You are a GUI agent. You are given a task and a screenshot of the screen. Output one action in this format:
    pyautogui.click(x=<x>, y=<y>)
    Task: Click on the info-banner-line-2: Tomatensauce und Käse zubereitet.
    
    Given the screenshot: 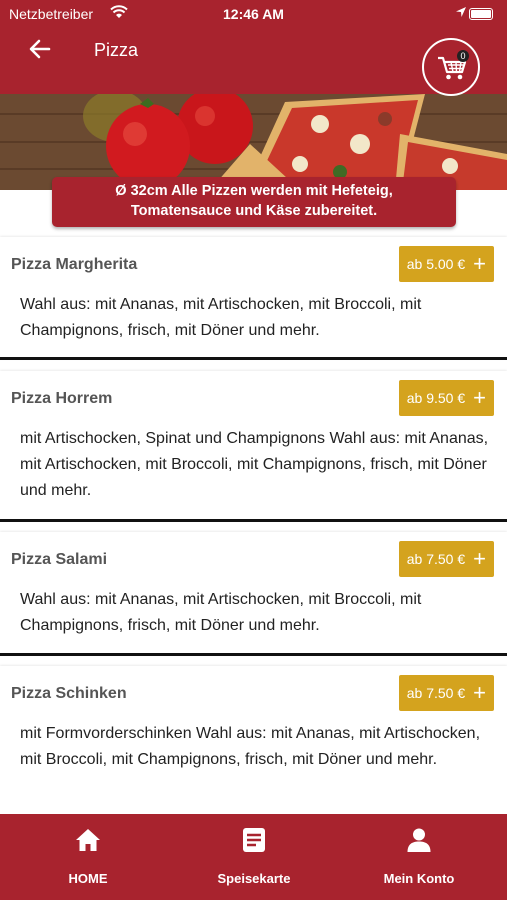 What is the action you would take?
    pyautogui.click(x=254, y=211)
    